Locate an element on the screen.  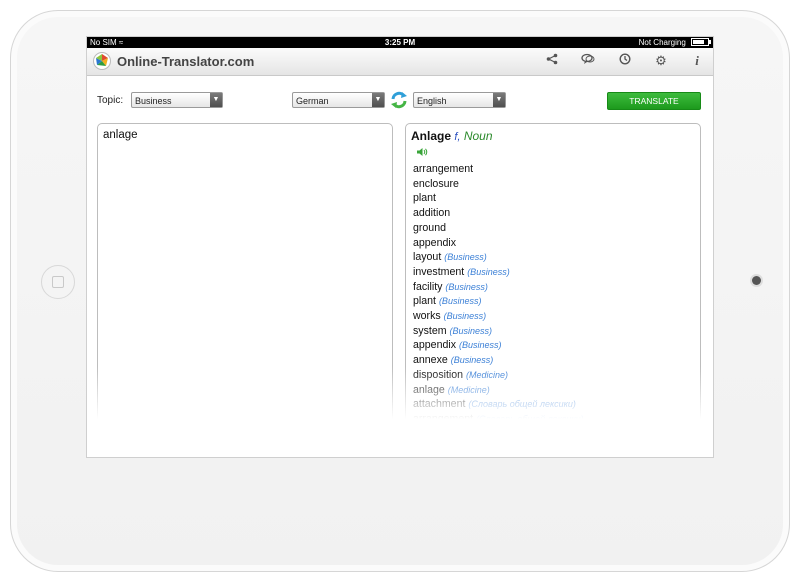
translation-word: layout is located at coordinates (427, 257).